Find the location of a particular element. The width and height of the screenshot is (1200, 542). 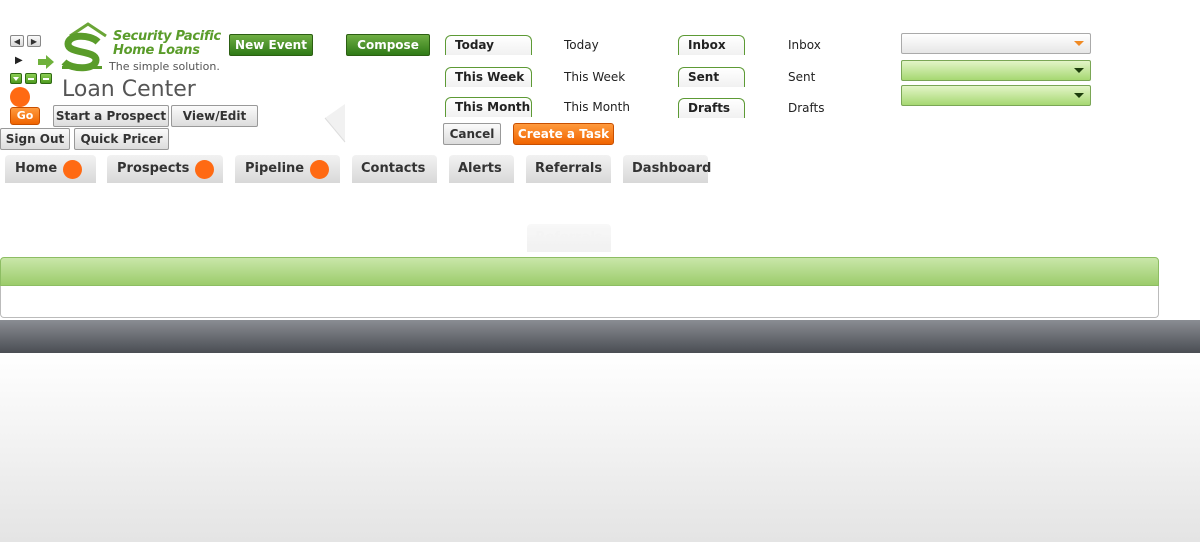

nav-tab-prospects: Prospects is located at coordinates (165, 169).